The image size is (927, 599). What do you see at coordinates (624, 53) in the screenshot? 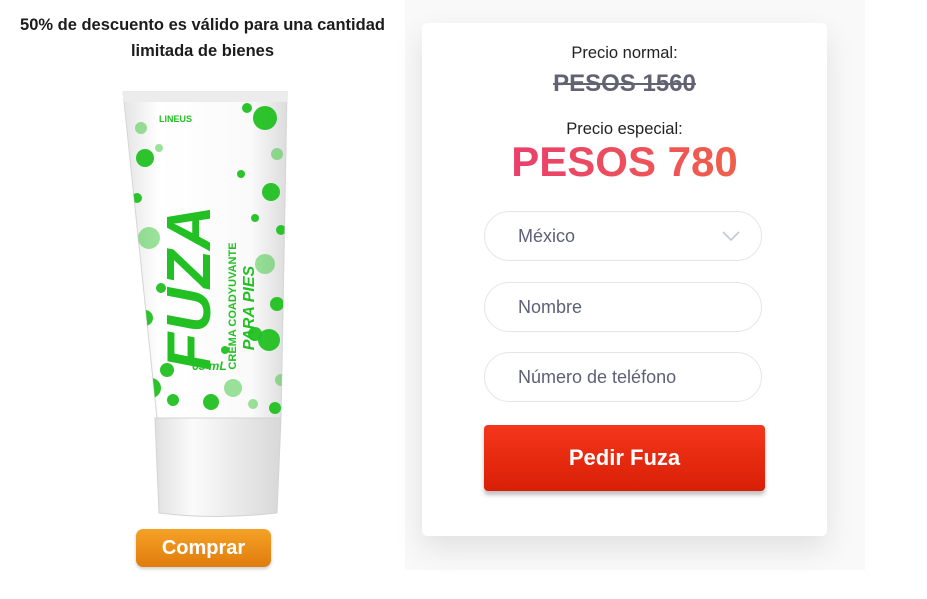
I see `normal-price-label: Precio normal:` at bounding box center [624, 53].